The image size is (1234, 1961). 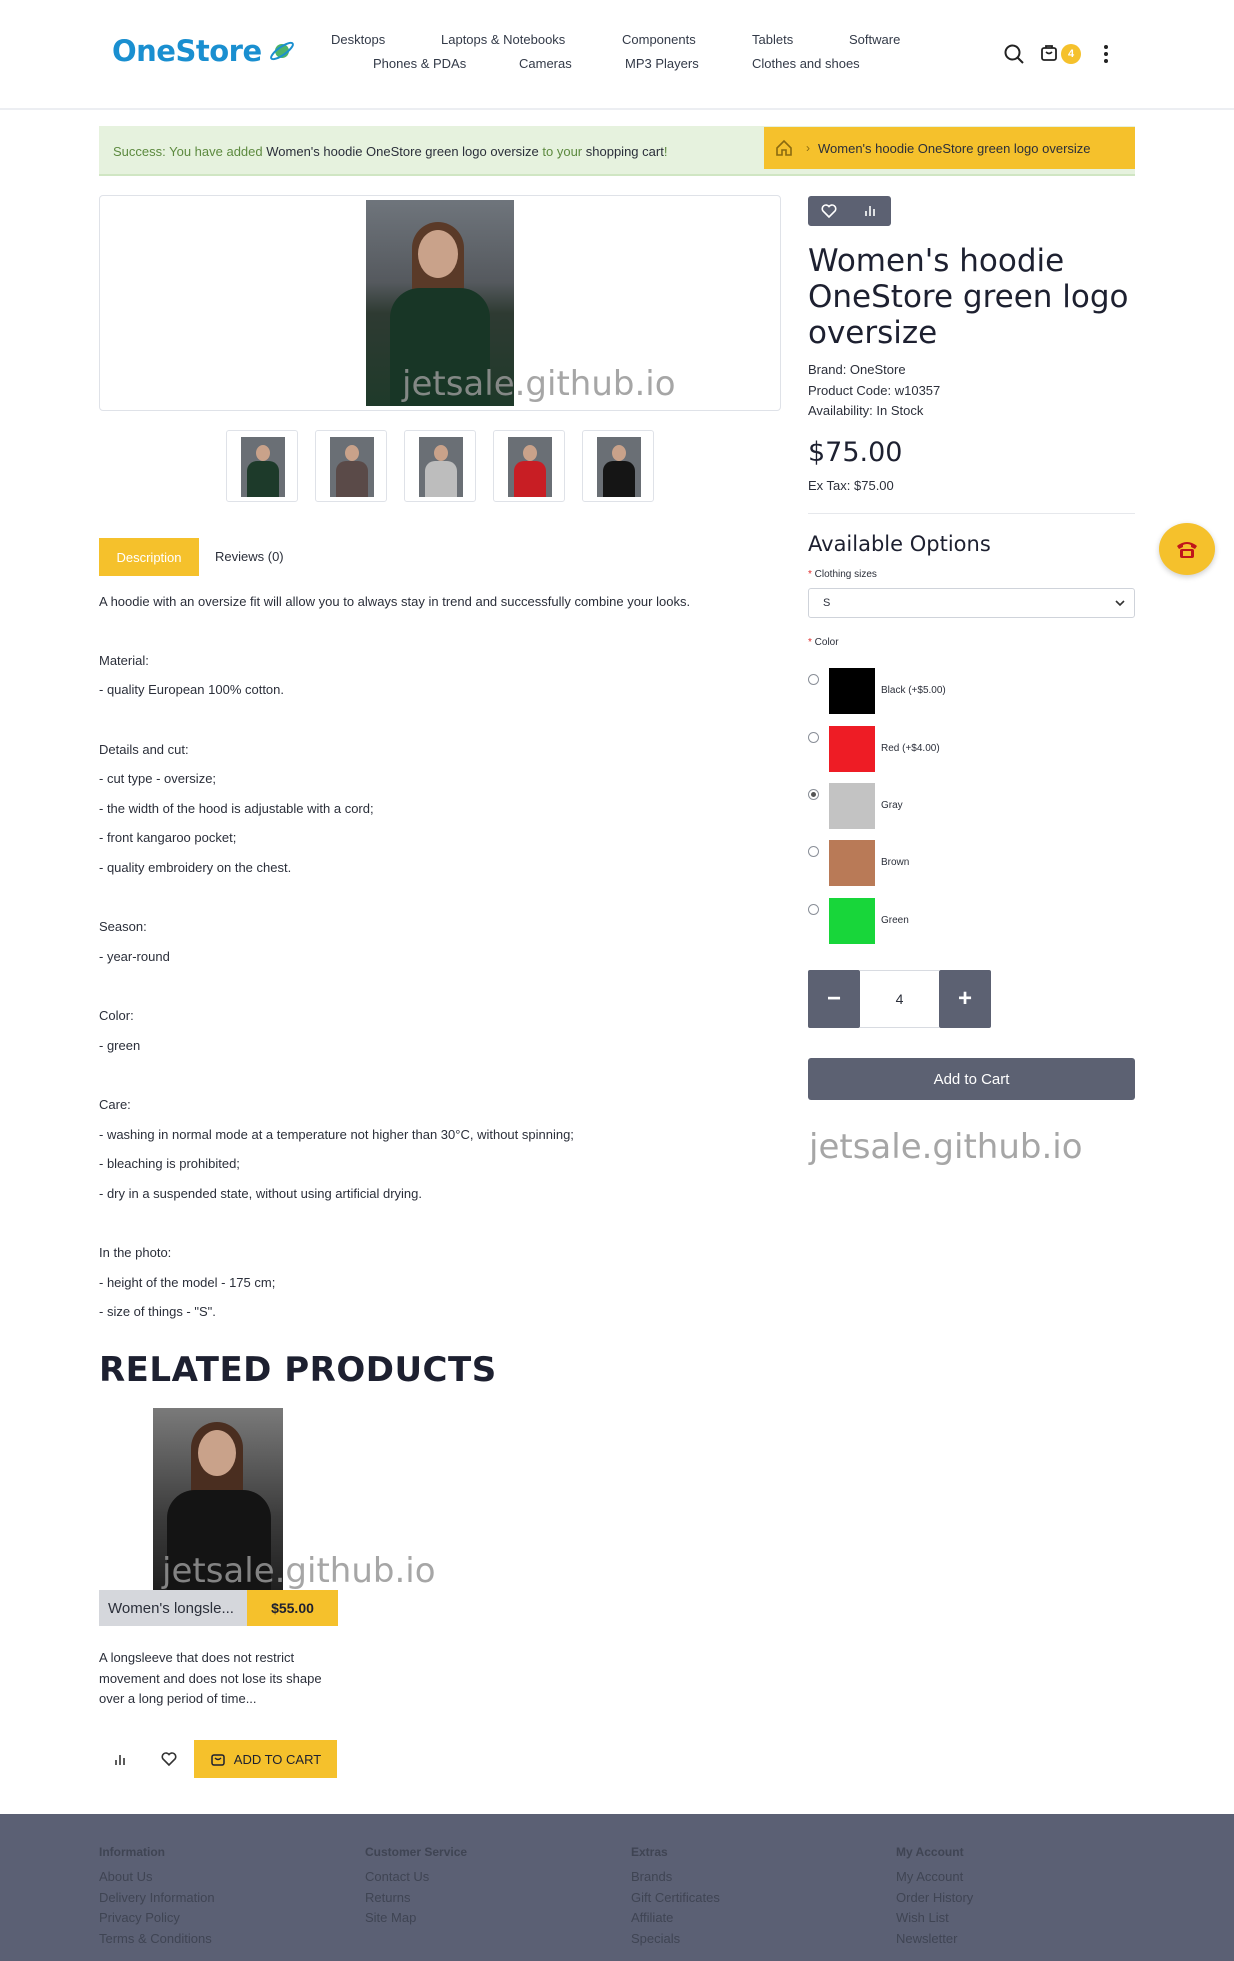 What do you see at coordinates (851, 485) in the screenshot?
I see `product-ex-tax: Ex Tax: $75.00` at bounding box center [851, 485].